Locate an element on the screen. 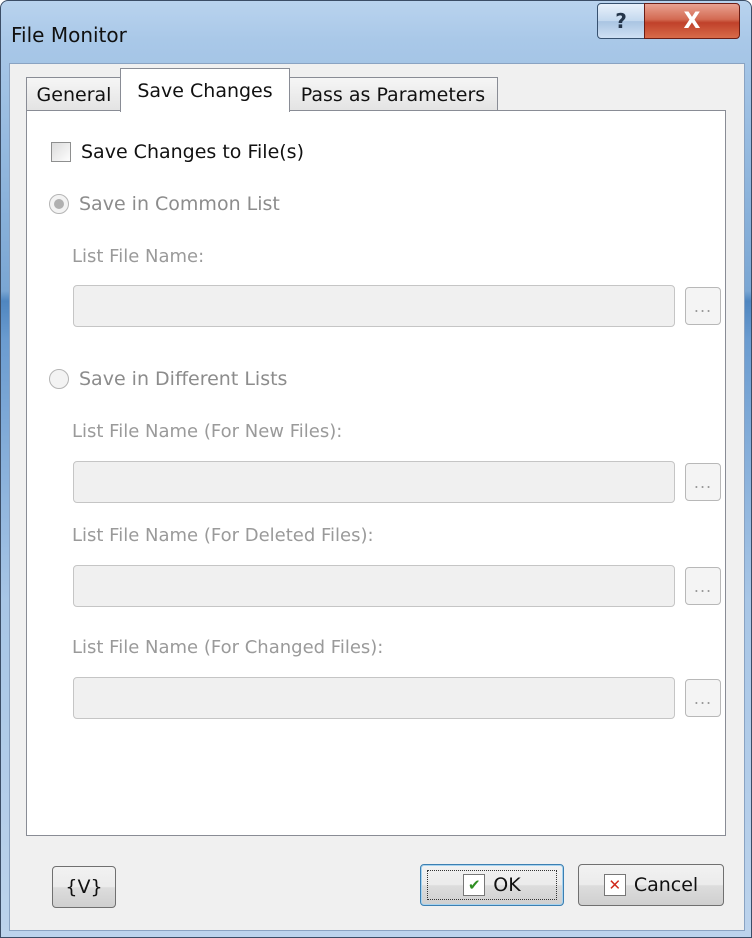 The image size is (752, 938). different-lists-radio-row: Save in Different Lists is located at coordinates (168, 379).